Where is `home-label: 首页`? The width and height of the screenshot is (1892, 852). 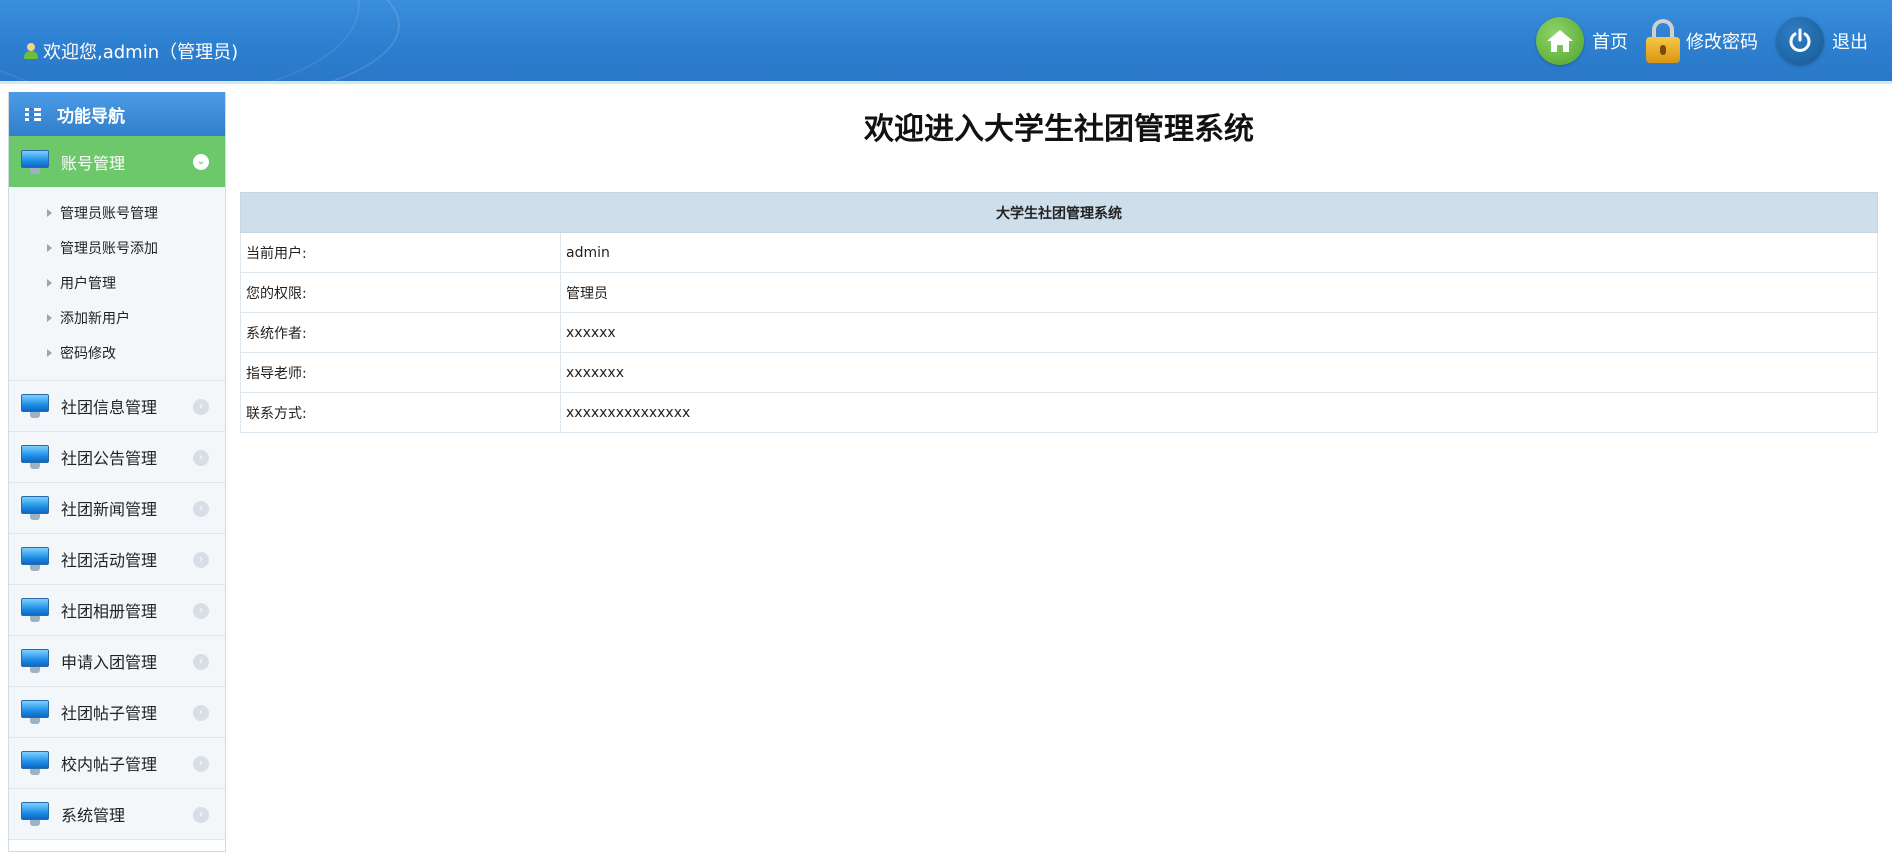 home-label: 首页 is located at coordinates (1610, 42).